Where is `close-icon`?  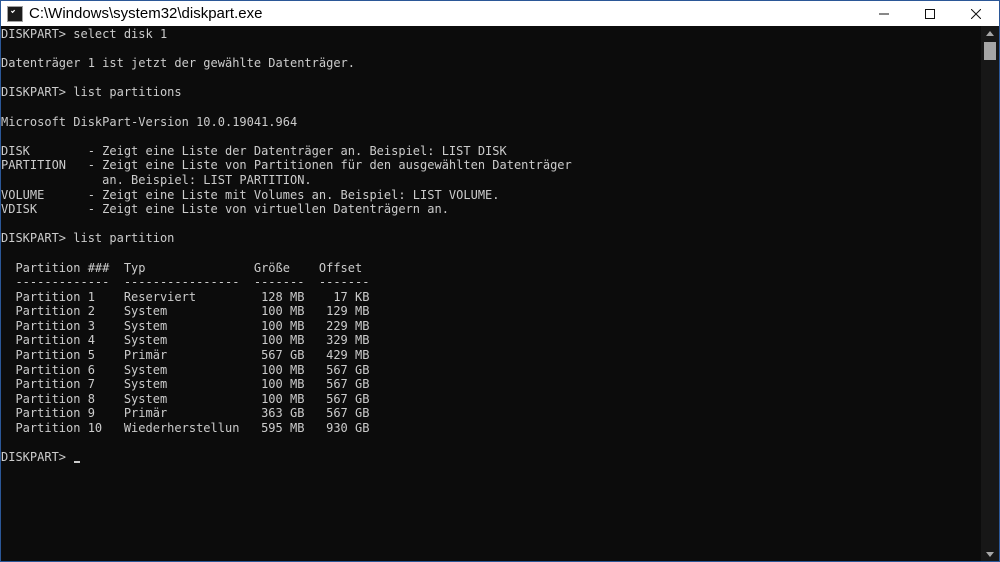
close-icon is located at coordinates (976, 13).